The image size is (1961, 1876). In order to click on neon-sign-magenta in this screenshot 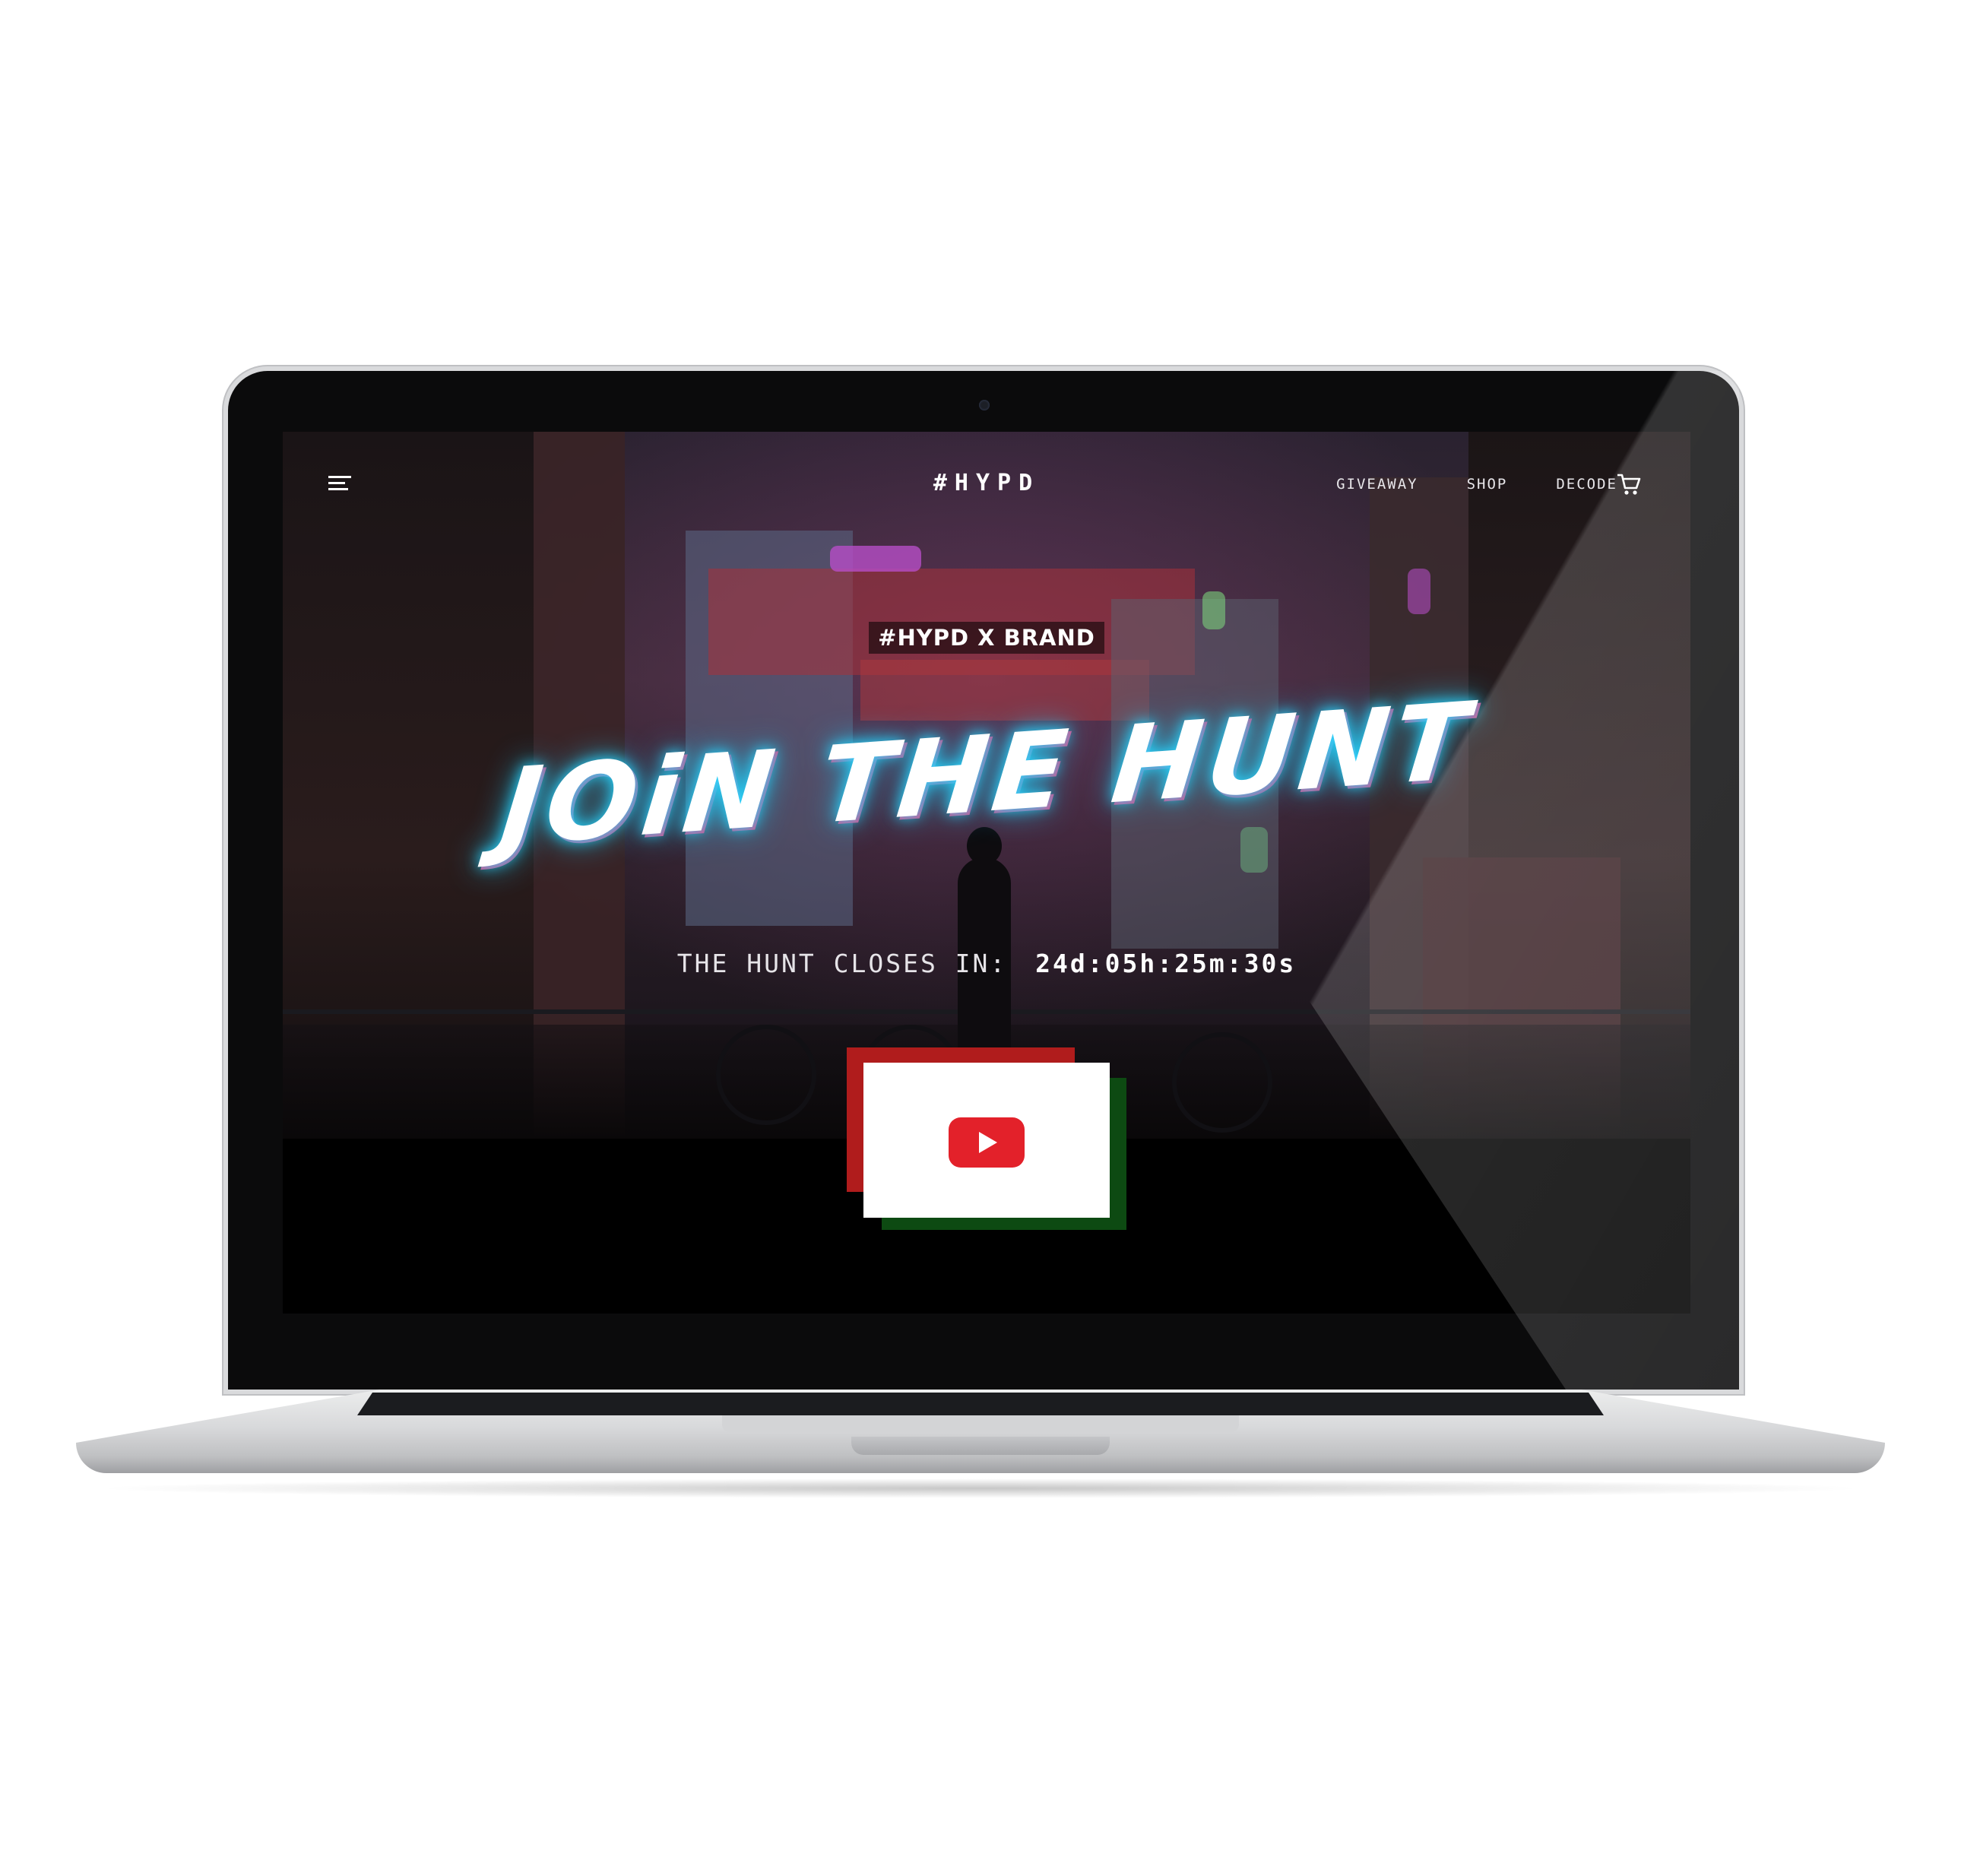, I will do `click(1419, 591)`.